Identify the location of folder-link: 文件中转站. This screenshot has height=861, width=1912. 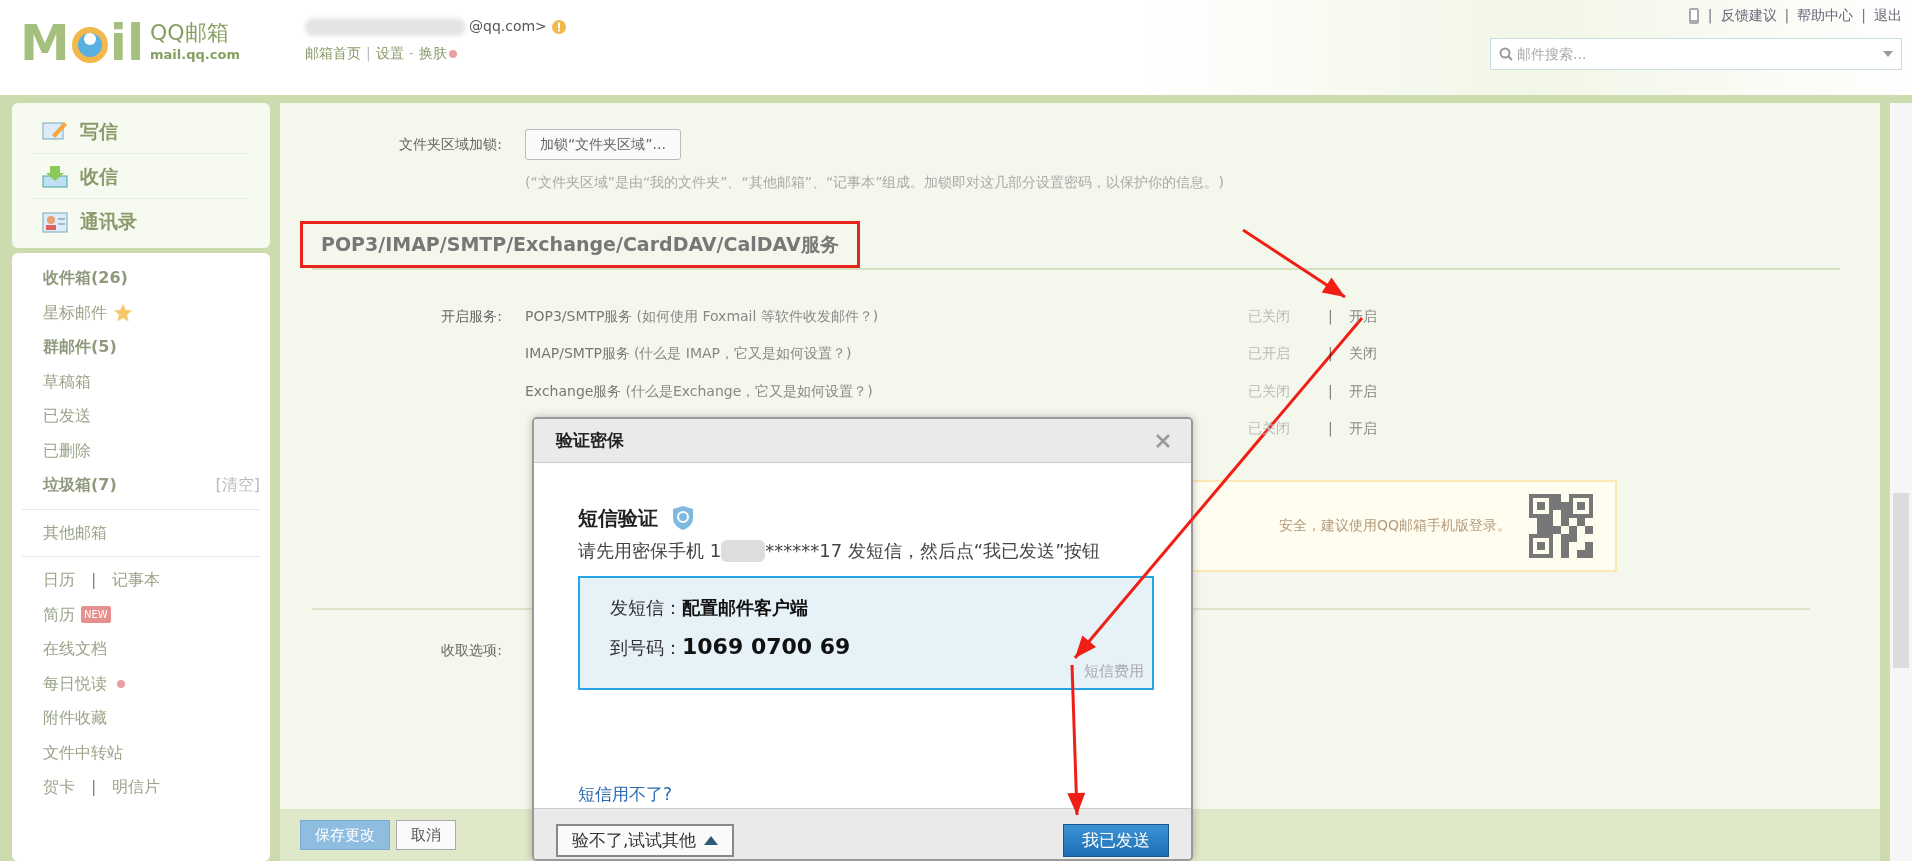
(83, 752).